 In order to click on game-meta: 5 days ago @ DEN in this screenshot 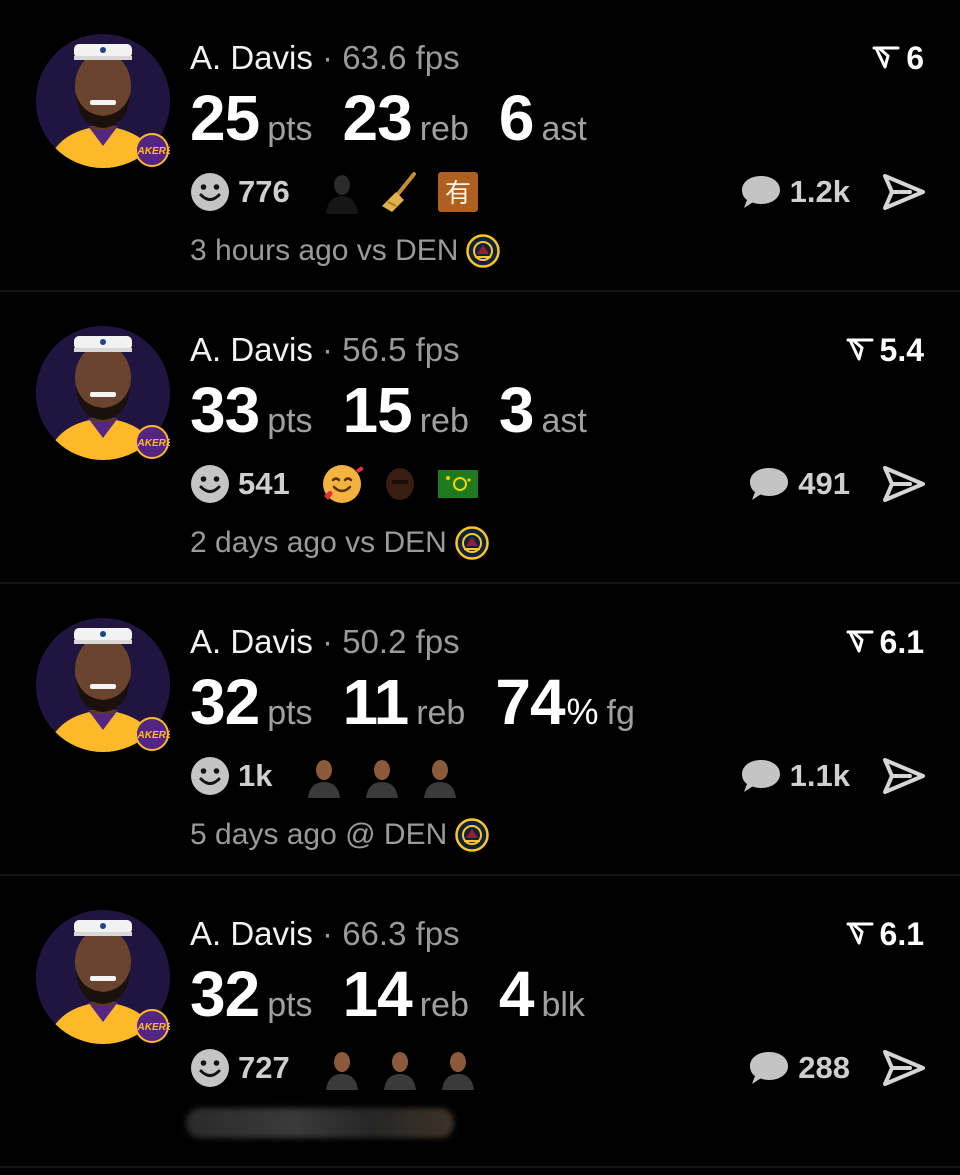, I will do `click(339, 835)`.